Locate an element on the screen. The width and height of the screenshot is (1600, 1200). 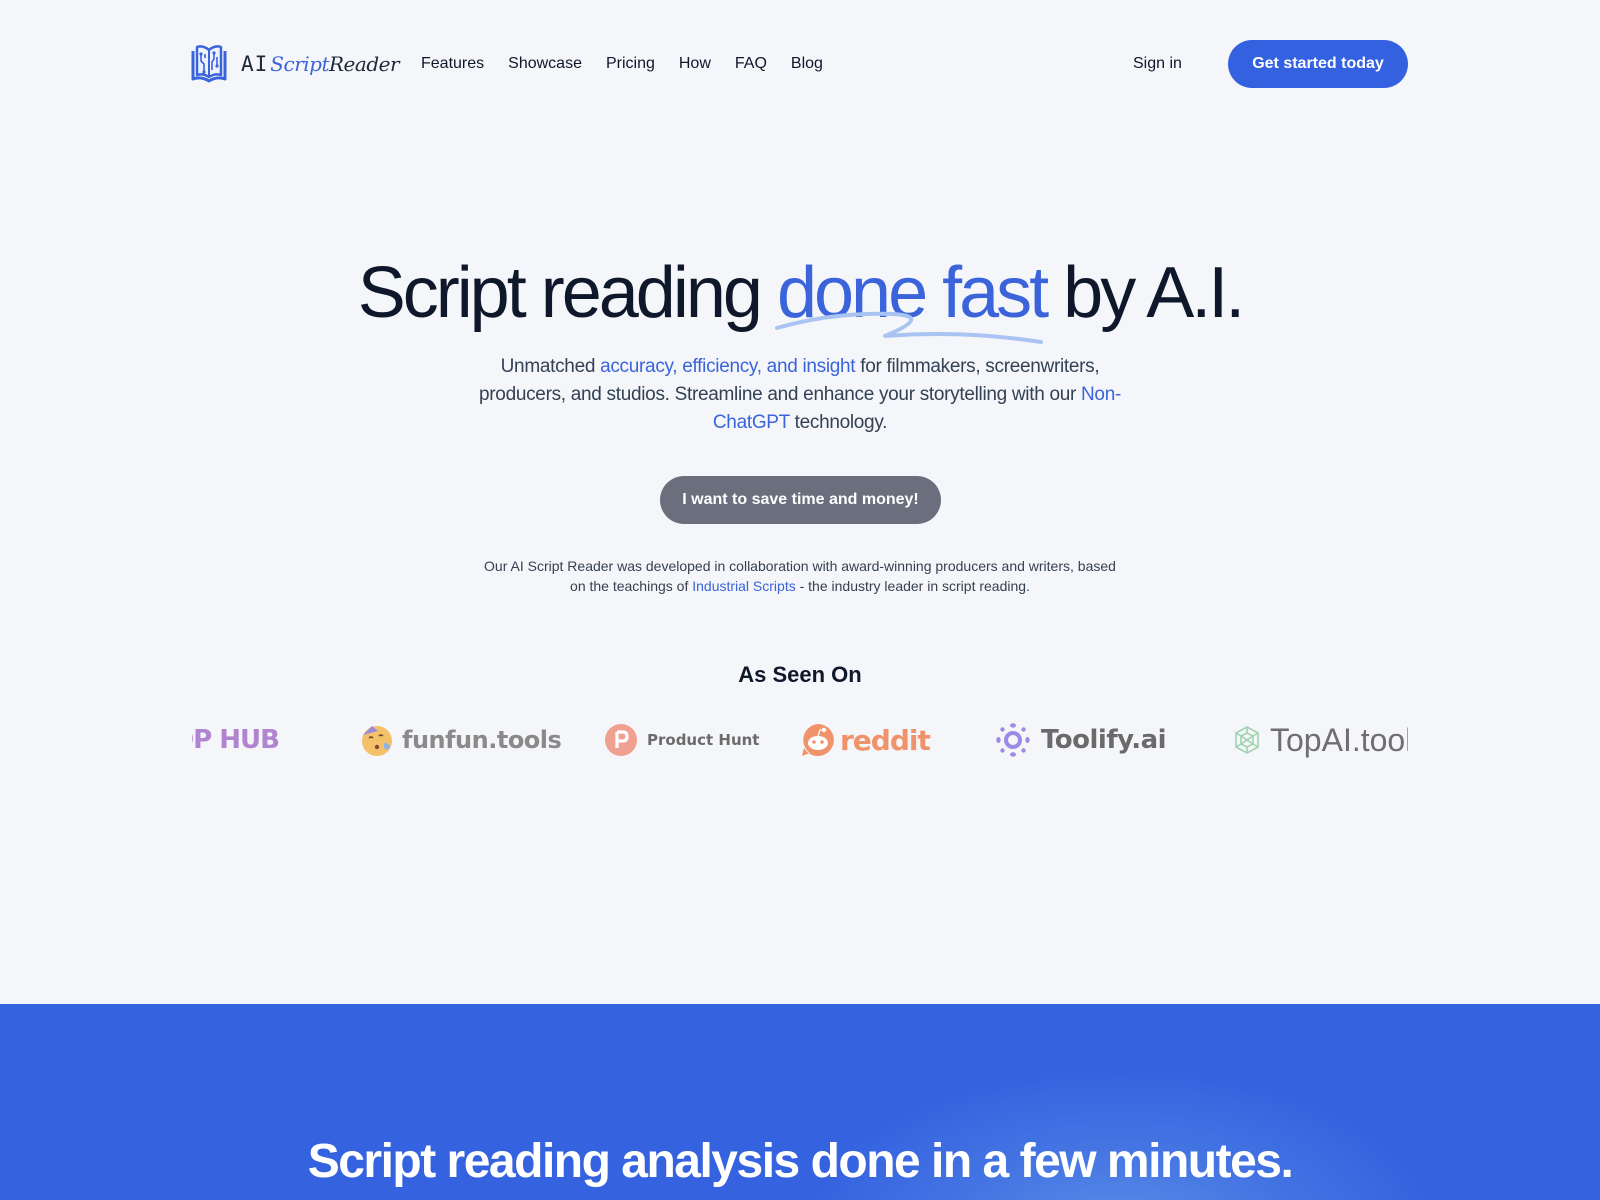
nav-features: Features is located at coordinates (452, 64).